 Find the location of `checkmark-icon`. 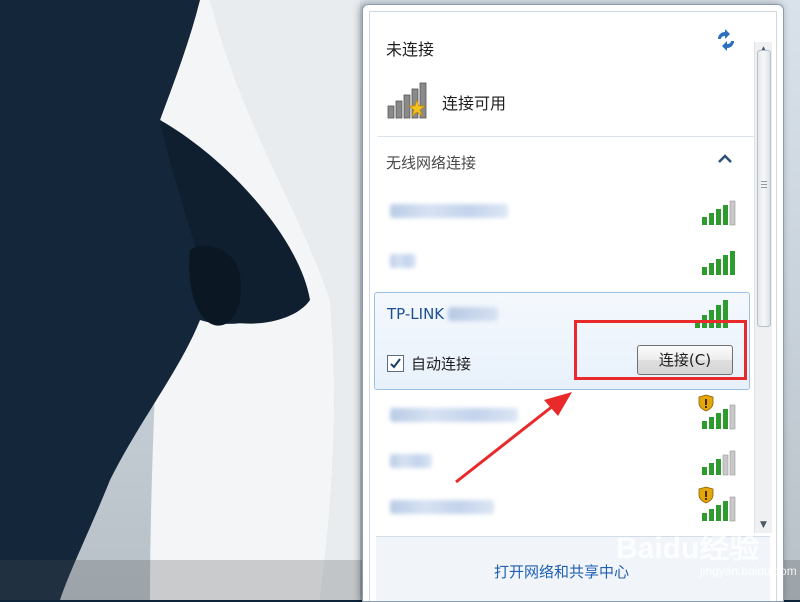

checkmark-icon is located at coordinates (395, 363).